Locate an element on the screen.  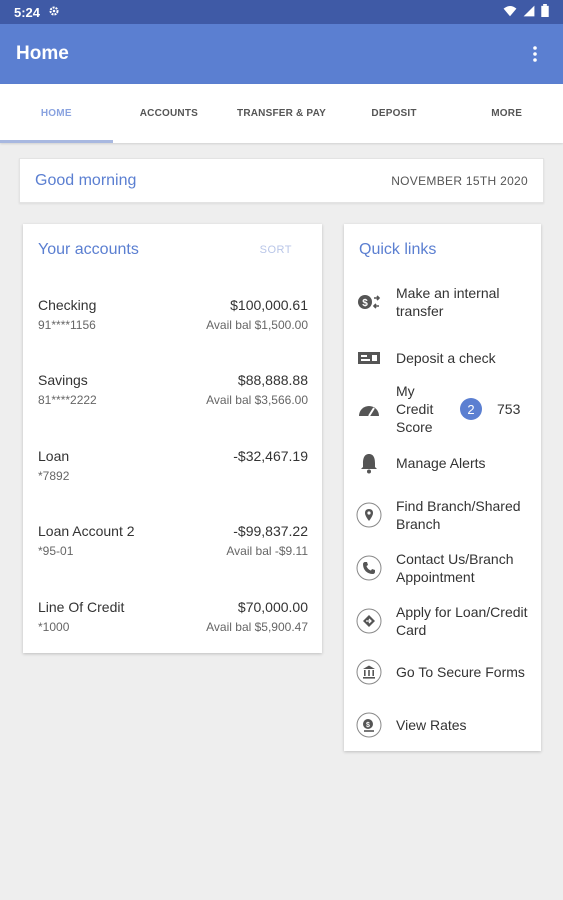
sort-button: SORT is located at coordinates (276, 250).